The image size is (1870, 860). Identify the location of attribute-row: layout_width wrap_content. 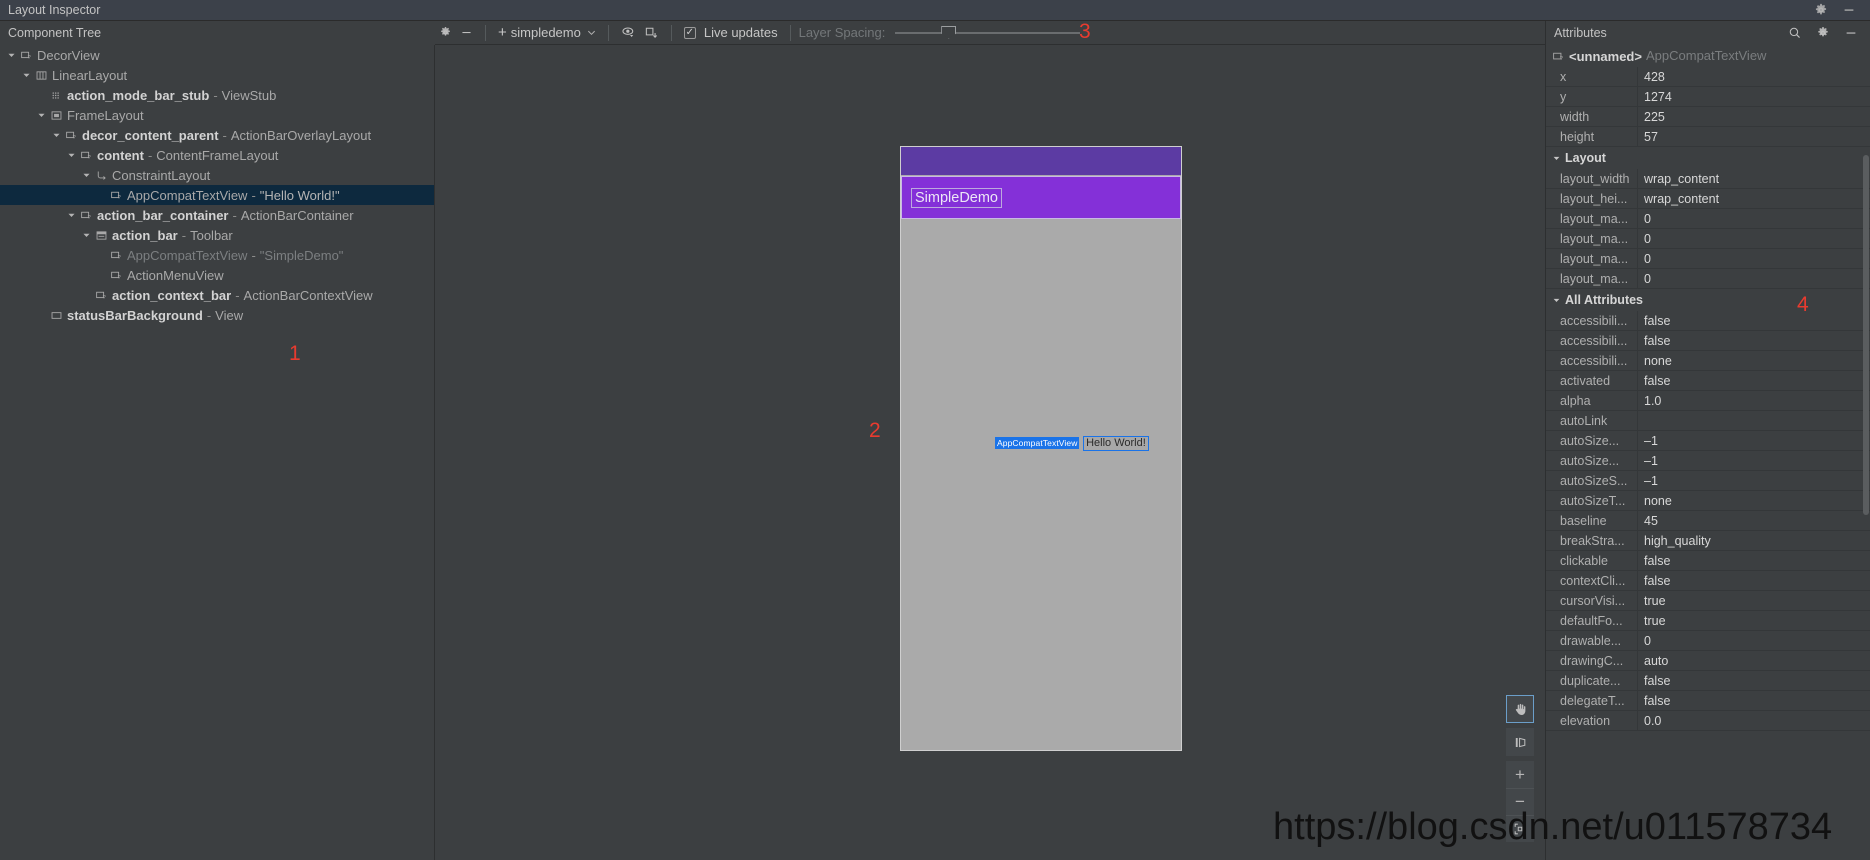
(1708, 178).